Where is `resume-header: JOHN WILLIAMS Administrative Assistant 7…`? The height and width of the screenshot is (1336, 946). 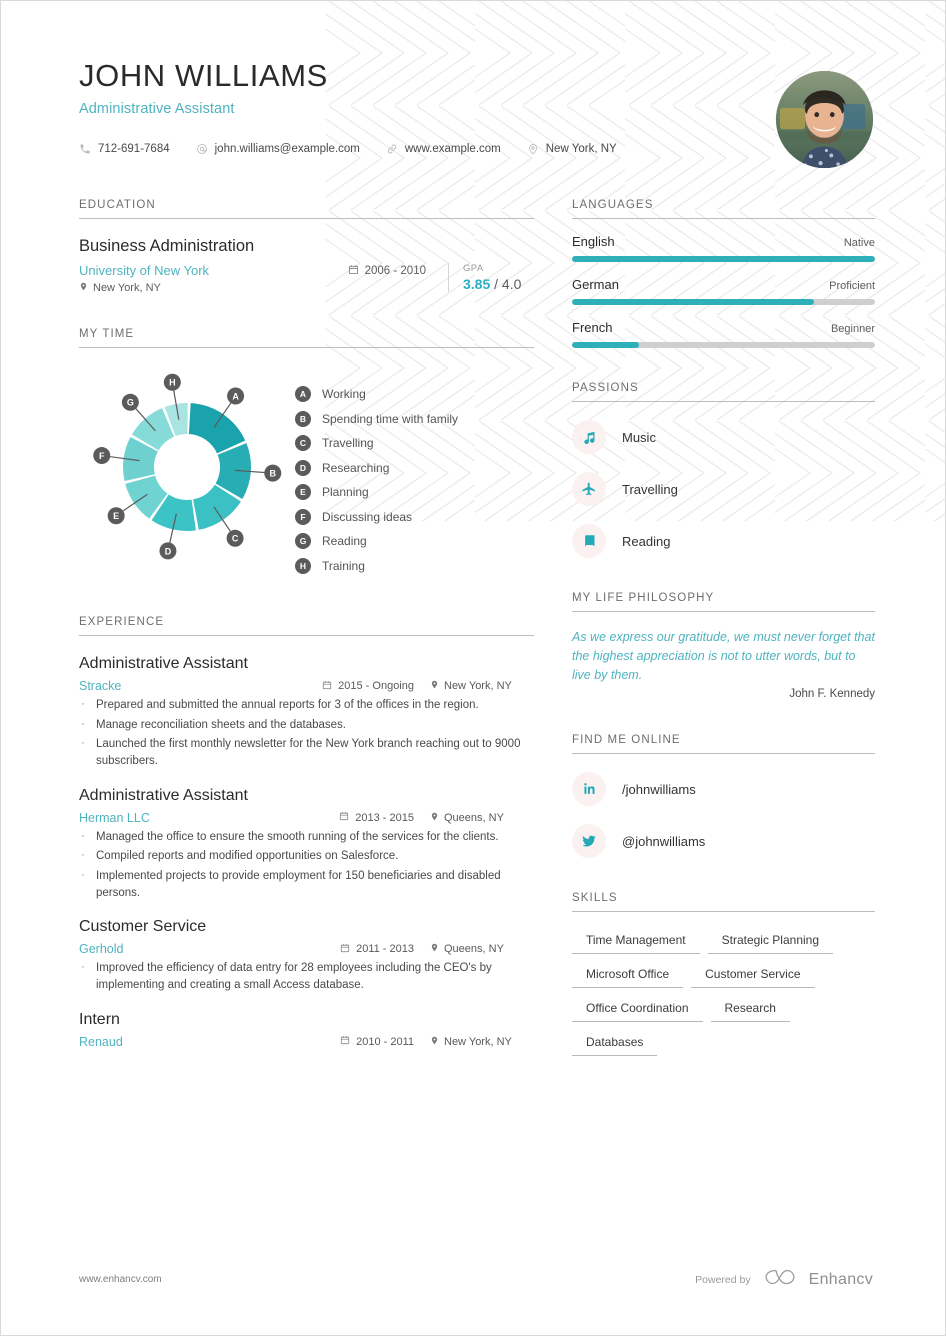
resume-header: JOHN WILLIAMS Administrative Assistant 7… is located at coordinates (476, 117).